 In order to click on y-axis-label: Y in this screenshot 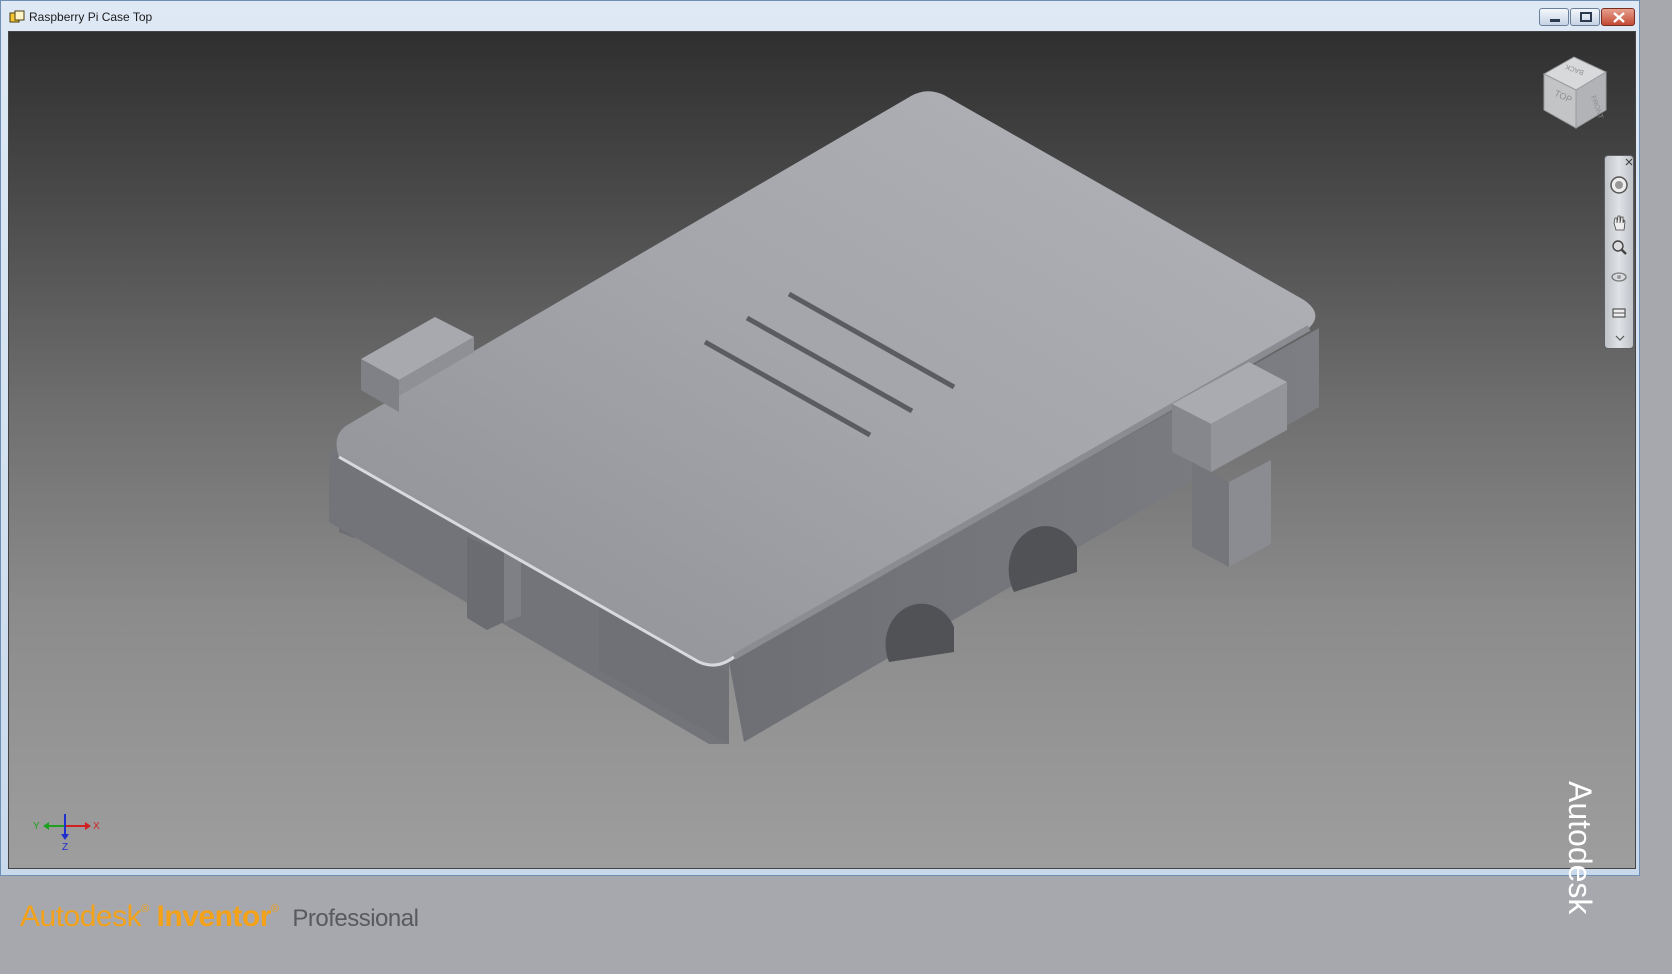, I will do `click(36, 826)`.